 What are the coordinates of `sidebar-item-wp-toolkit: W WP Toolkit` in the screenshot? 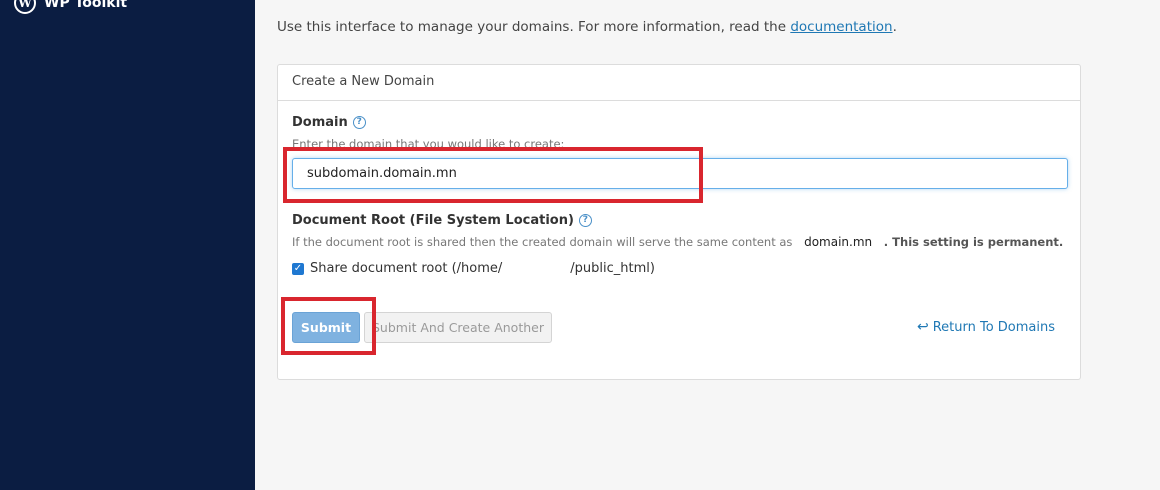 It's located at (70, 7).